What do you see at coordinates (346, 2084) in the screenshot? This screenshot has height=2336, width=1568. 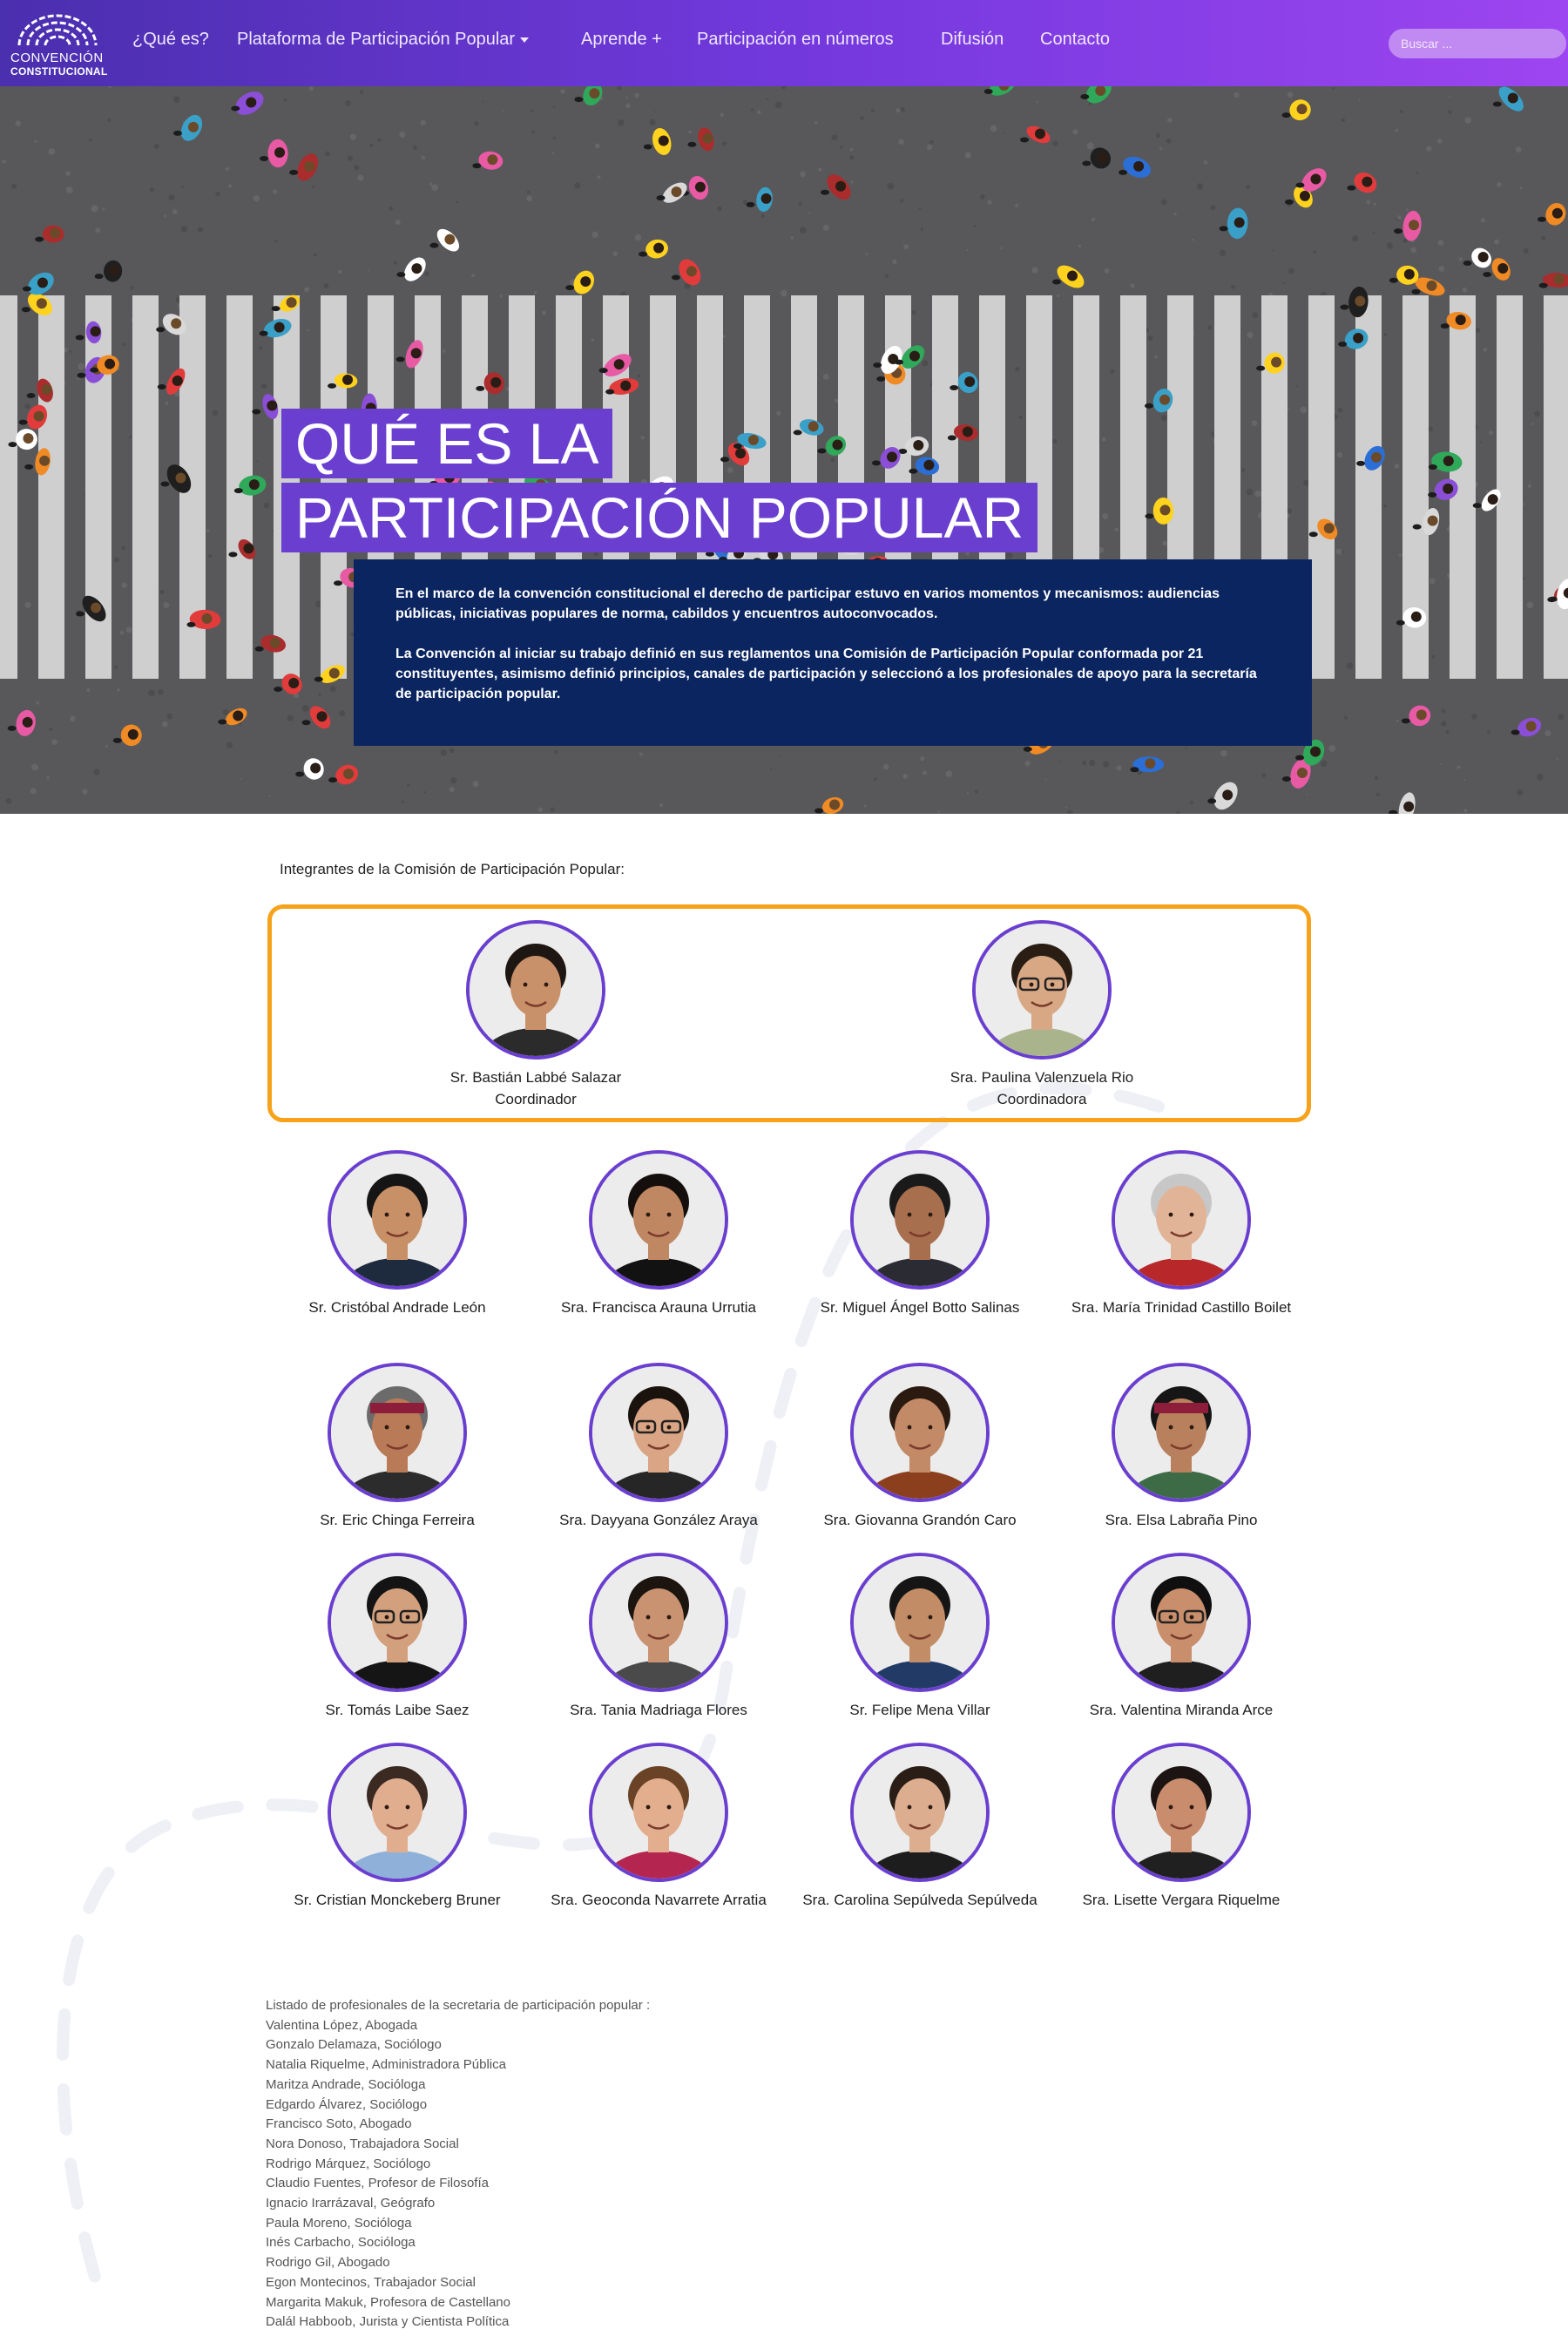 I see `staff-item: Maritza Andrade, Socióloga` at bounding box center [346, 2084].